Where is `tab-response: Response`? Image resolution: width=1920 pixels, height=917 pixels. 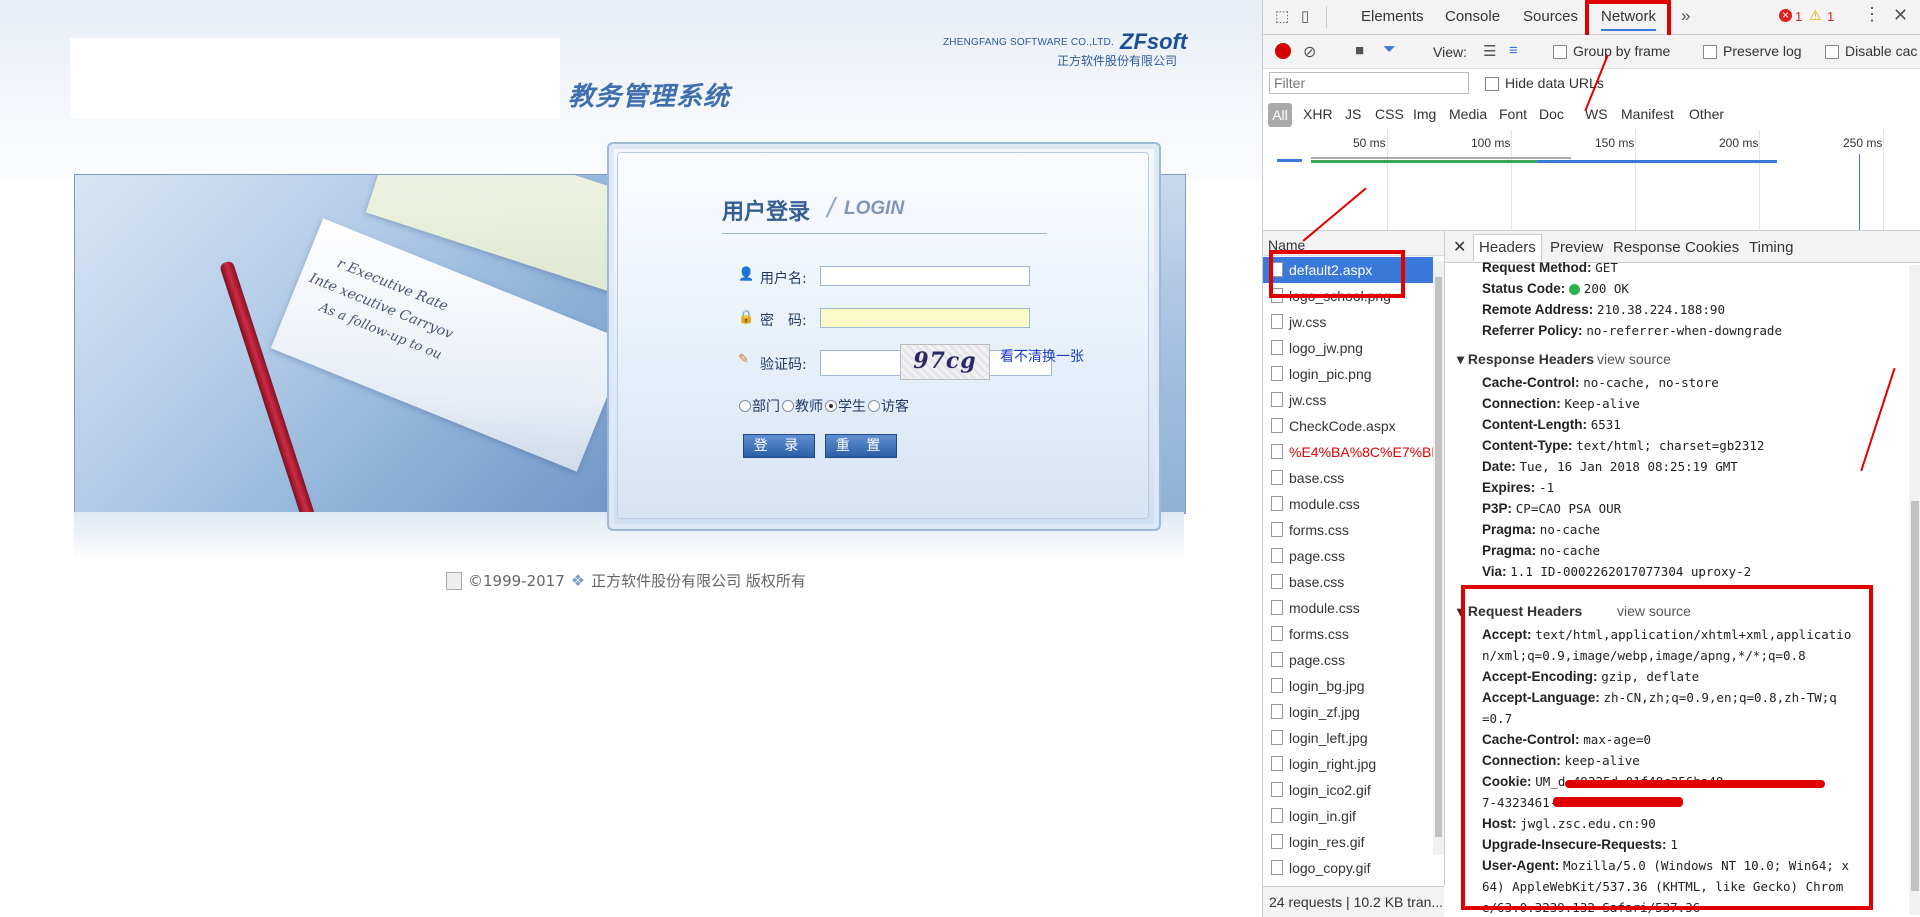
tab-response: Response is located at coordinates (1647, 247).